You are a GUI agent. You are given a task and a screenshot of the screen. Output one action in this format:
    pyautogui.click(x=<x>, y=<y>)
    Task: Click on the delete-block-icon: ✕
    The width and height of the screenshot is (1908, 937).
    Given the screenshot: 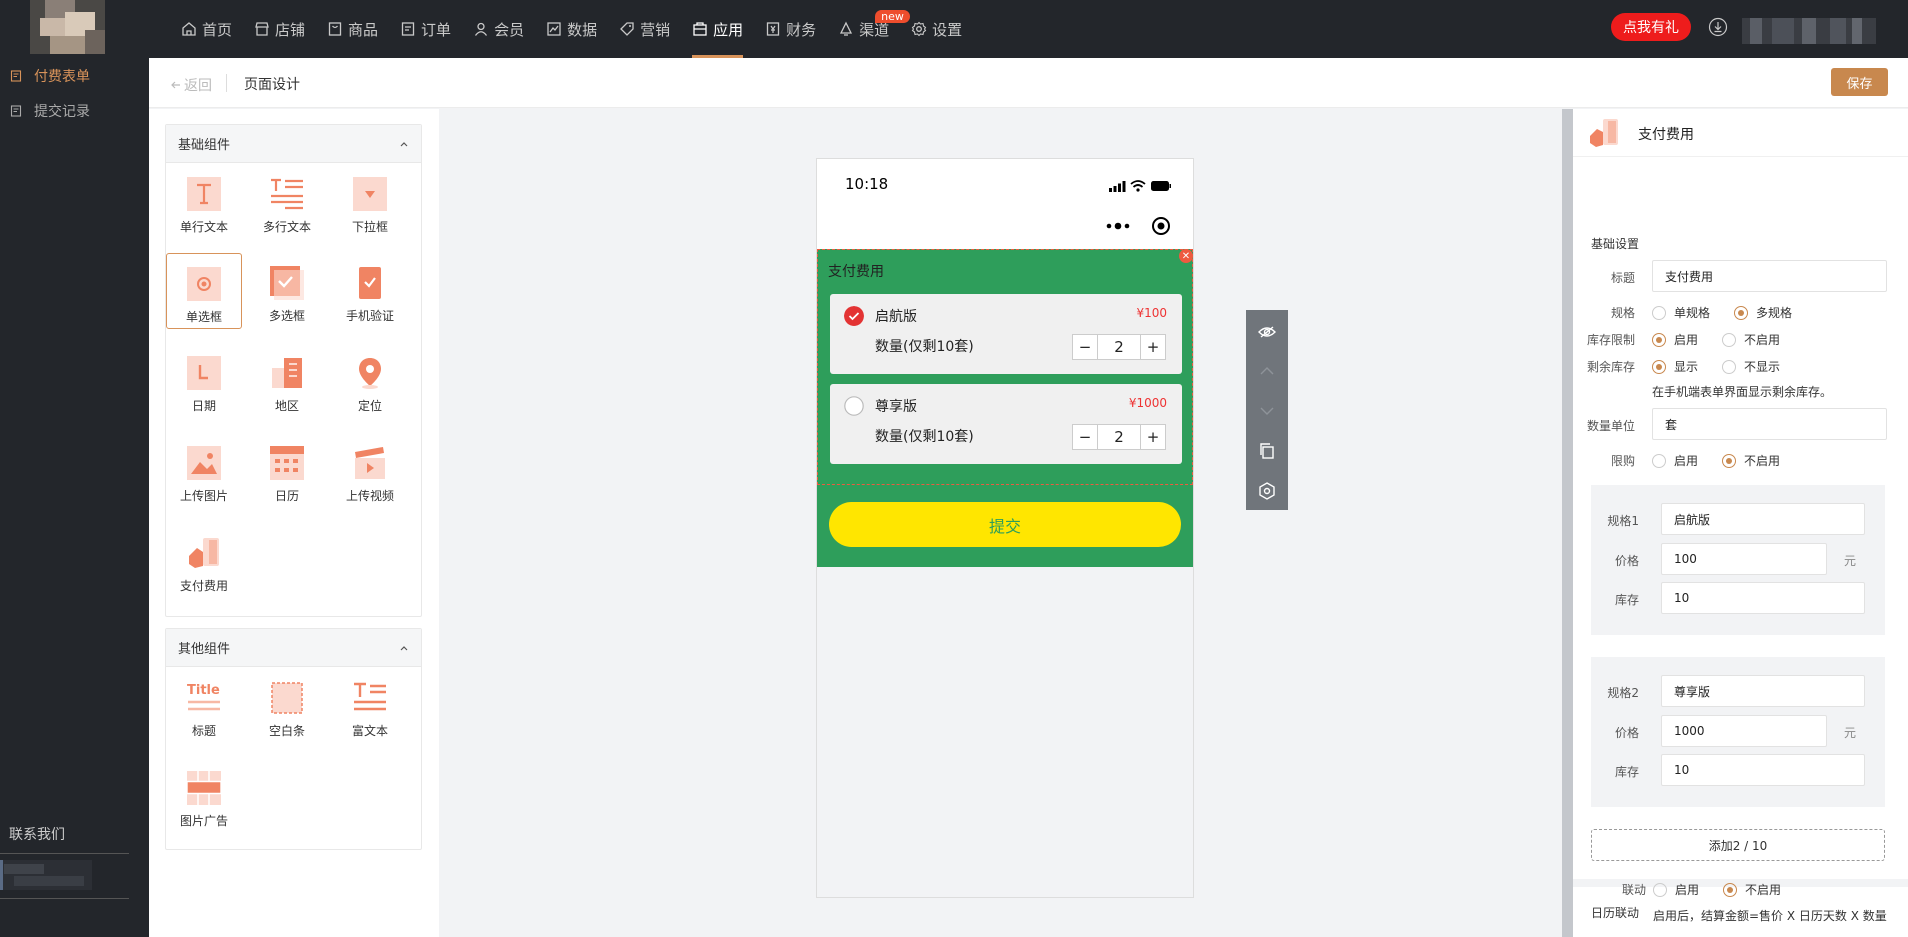 What is the action you would take?
    pyautogui.click(x=1186, y=256)
    